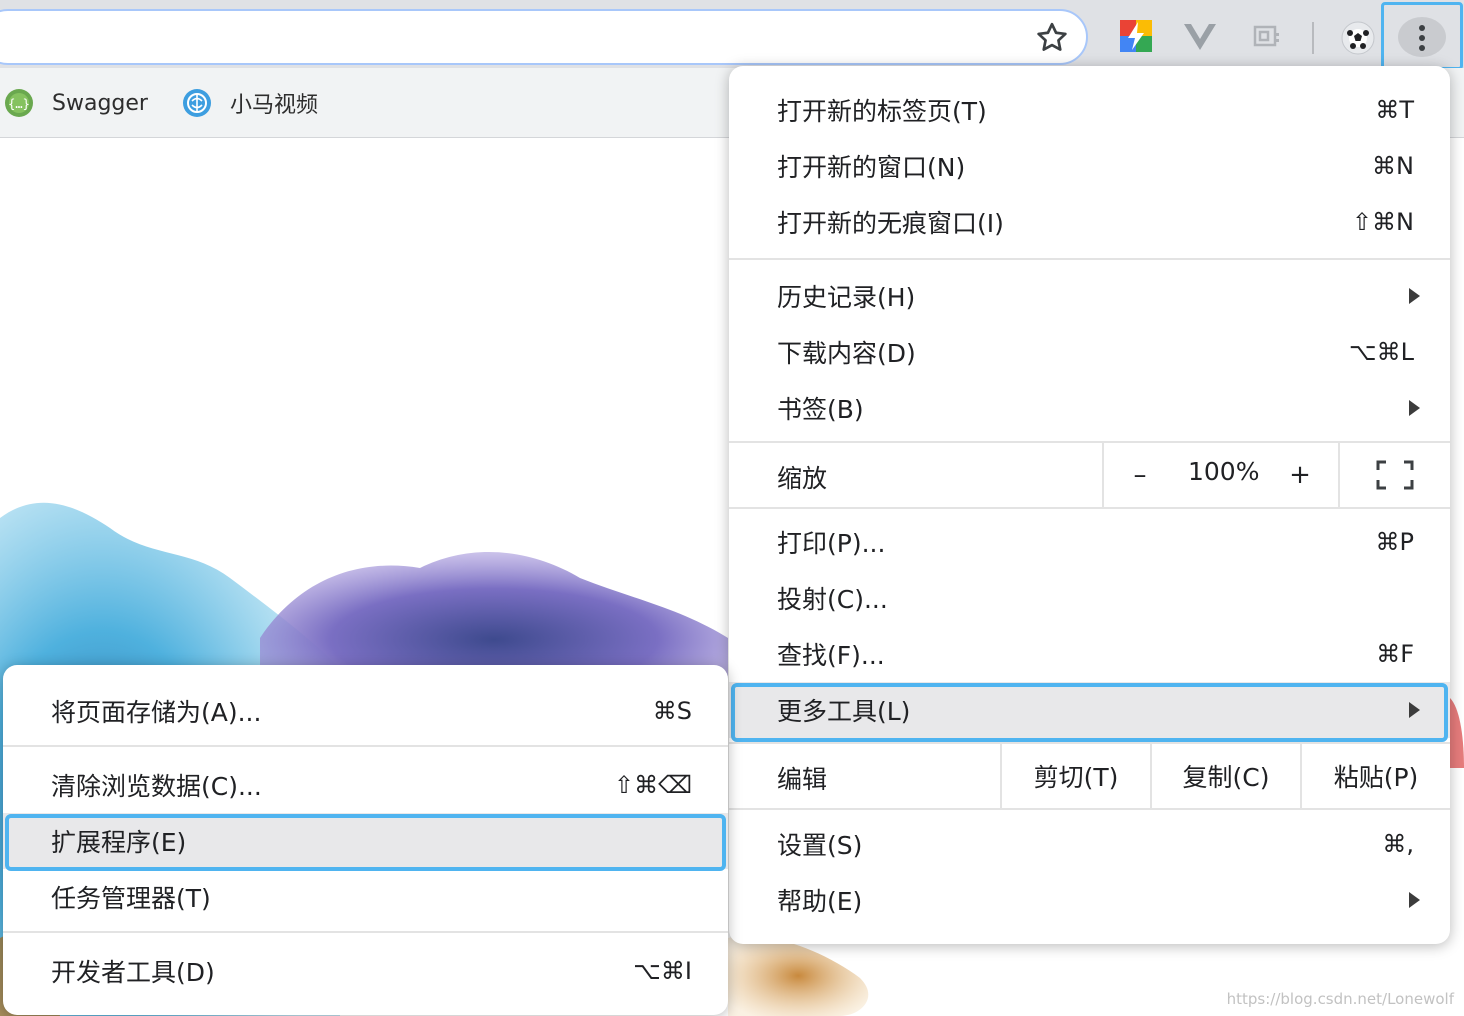  I want to click on menu-item-extensions: 扩展程序(E), so click(365, 841).